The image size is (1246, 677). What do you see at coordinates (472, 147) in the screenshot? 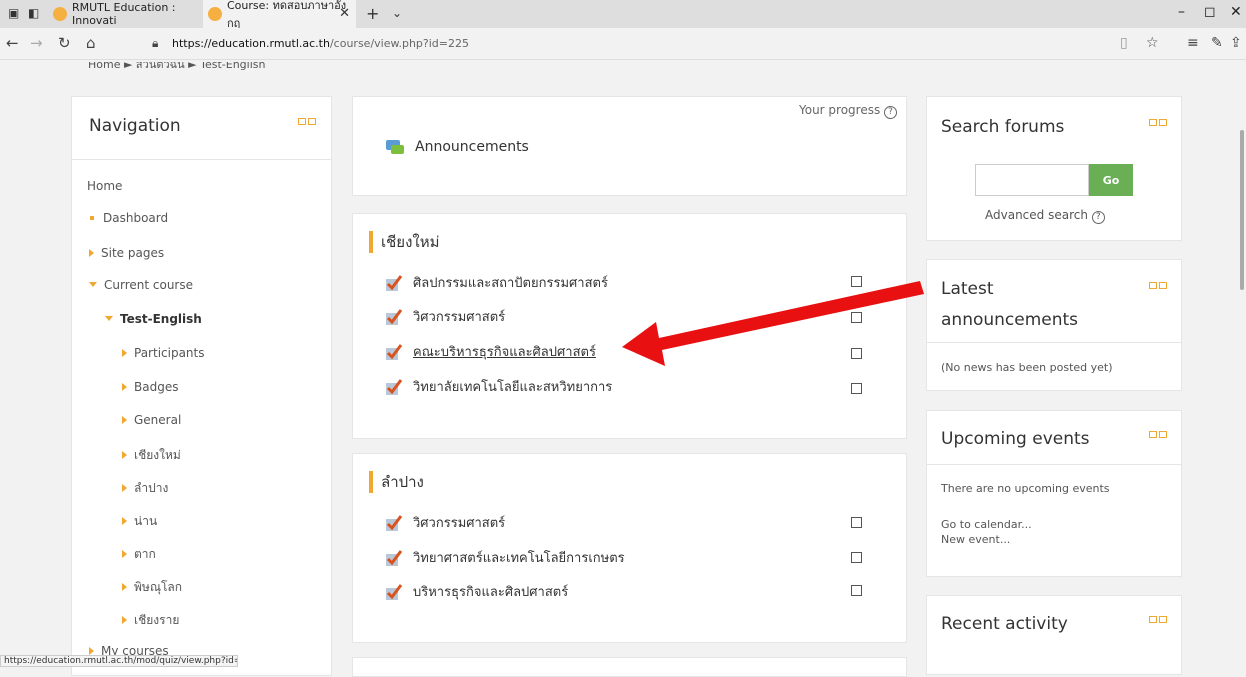
I see `announcements-label: Announcements` at bounding box center [472, 147].